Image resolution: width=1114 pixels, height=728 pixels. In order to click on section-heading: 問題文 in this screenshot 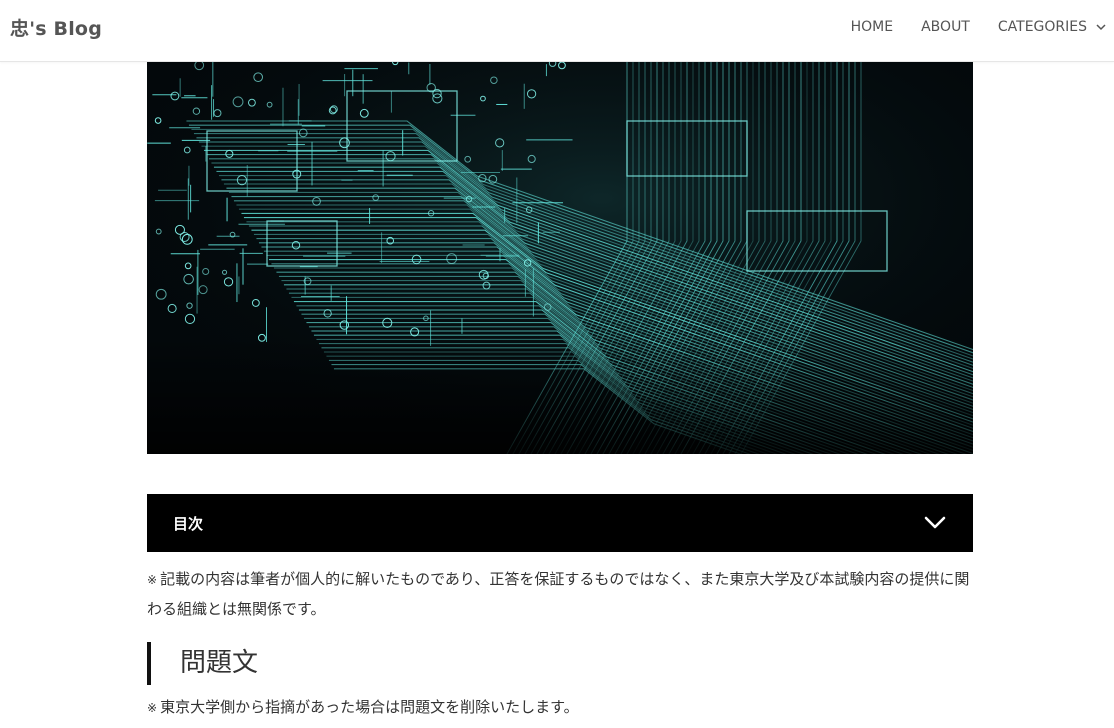, I will do `click(202, 663)`.